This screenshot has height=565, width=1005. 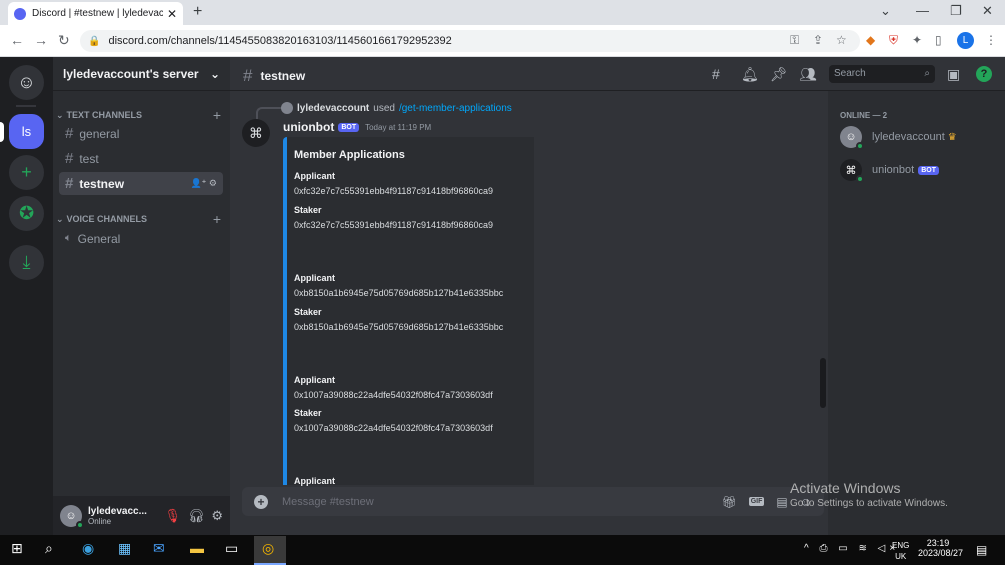 What do you see at coordinates (88, 548) in the screenshot?
I see `edge-icon: ◉` at bounding box center [88, 548].